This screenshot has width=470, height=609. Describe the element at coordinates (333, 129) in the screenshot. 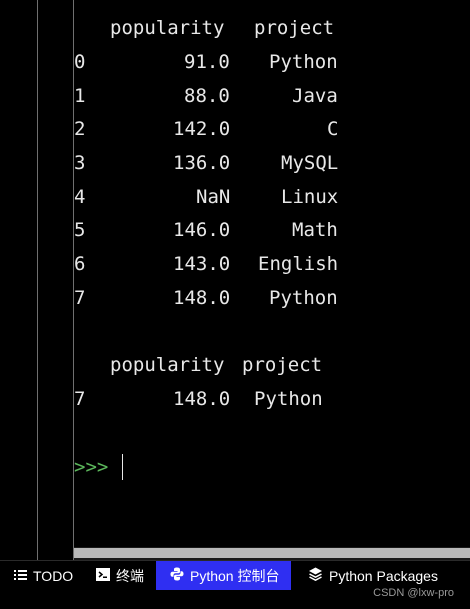

I see `project-cell: C` at that location.